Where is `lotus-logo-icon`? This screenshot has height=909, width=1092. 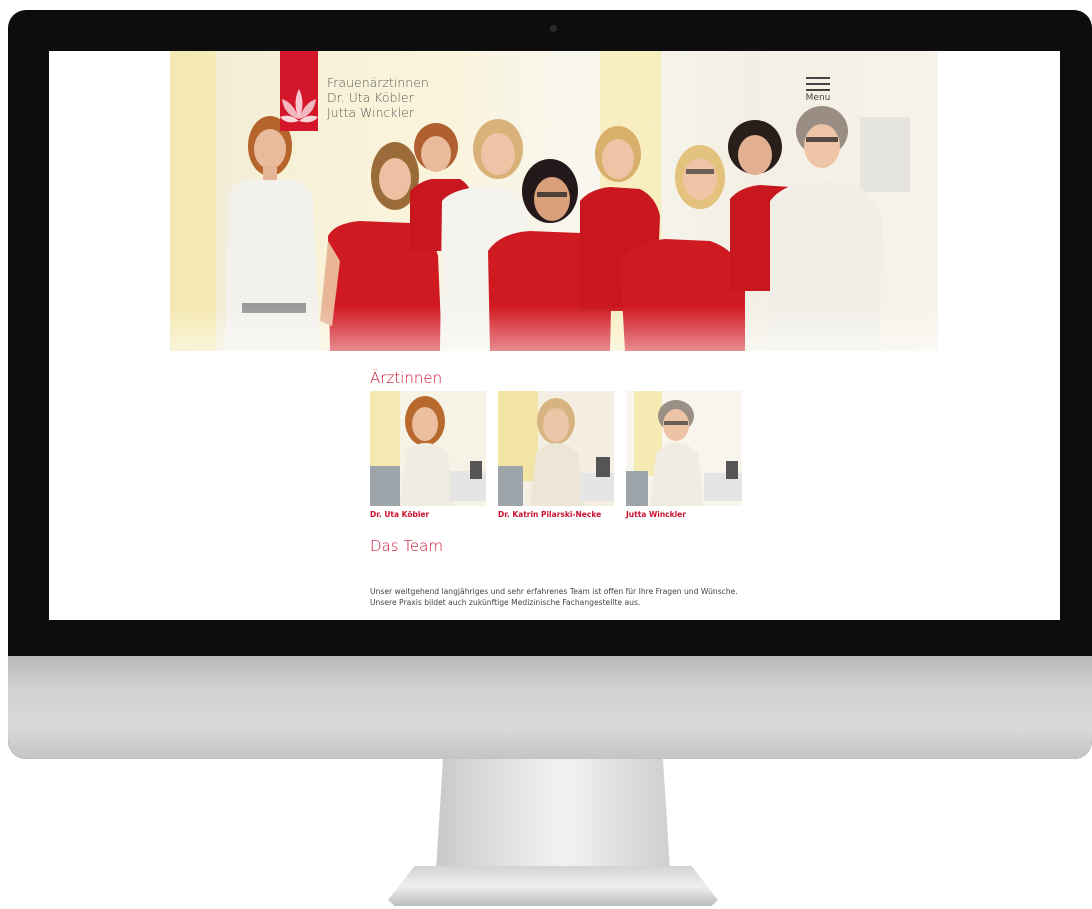 lotus-logo-icon is located at coordinates (299, 105).